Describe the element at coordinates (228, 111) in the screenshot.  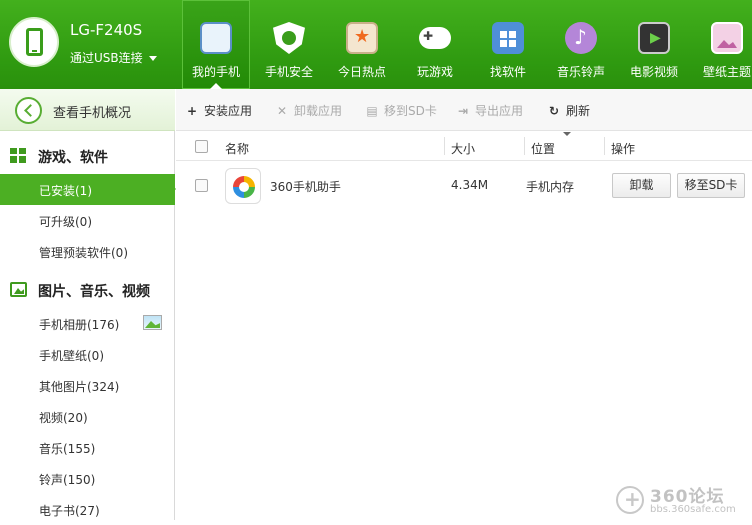
I see `install-label: 安装应用` at that location.